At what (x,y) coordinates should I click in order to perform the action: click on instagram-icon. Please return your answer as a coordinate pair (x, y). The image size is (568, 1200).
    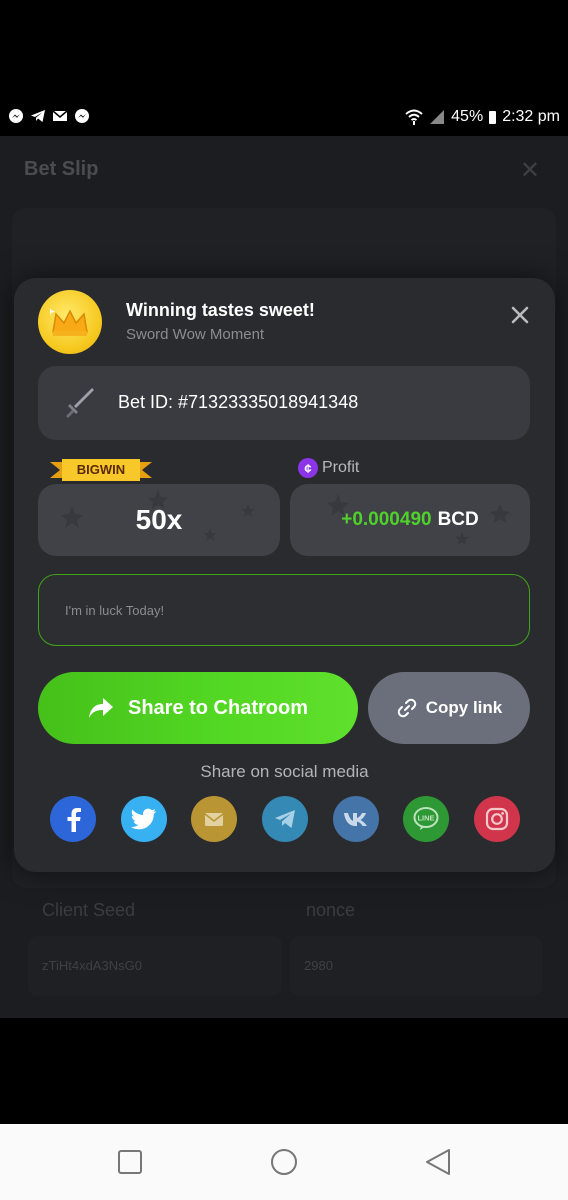
    Looking at the image, I should click on (497, 819).